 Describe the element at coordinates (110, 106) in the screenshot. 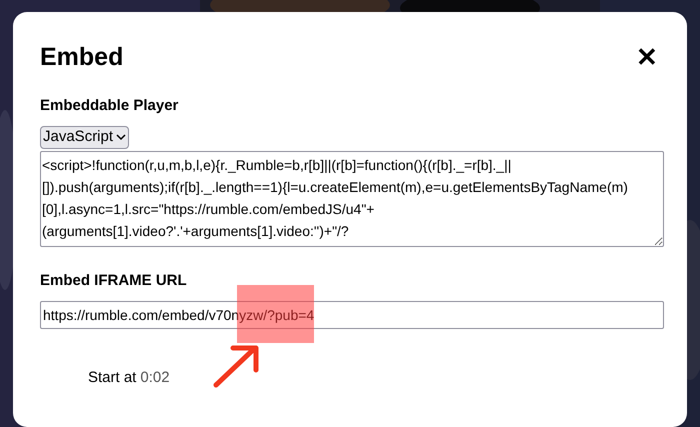

I see `section-label: Embeddable Player` at that location.